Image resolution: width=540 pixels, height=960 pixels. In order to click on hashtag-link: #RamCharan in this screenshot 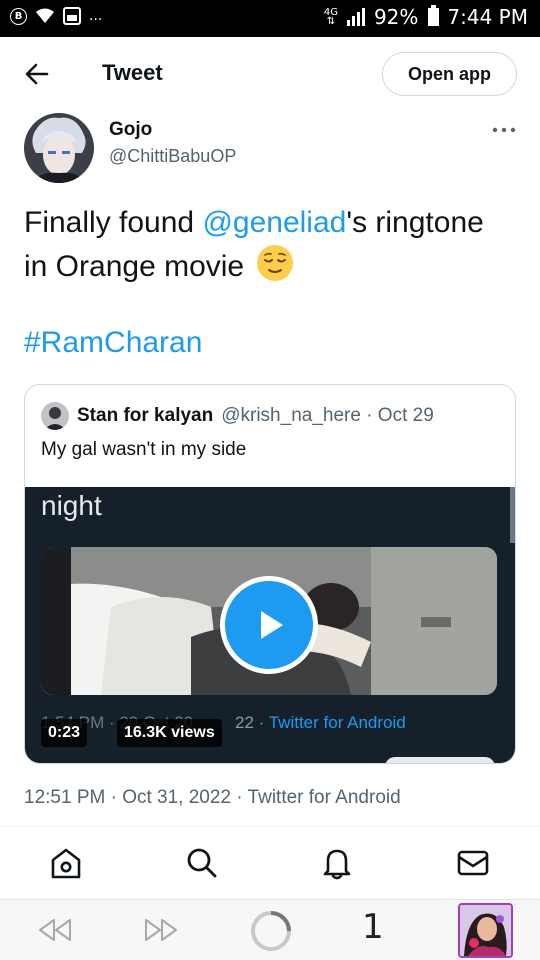, I will do `click(113, 343)`.